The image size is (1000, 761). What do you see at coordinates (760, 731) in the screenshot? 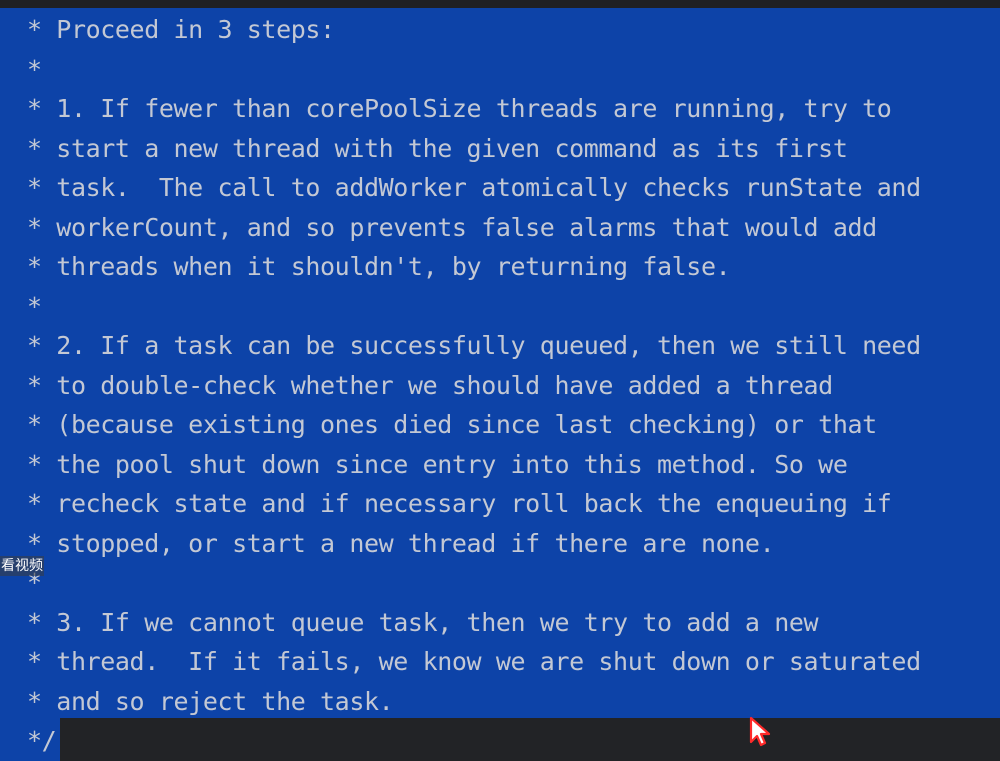
I see `mouse-pointer-icon` at bounding box center [760, 731].